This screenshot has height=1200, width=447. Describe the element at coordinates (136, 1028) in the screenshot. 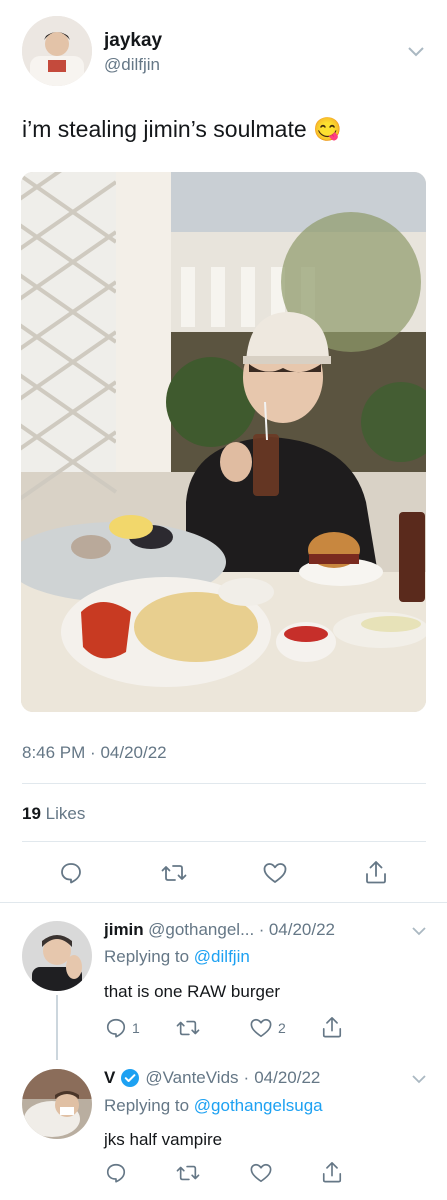

I see `reply-count: 1` at that location.